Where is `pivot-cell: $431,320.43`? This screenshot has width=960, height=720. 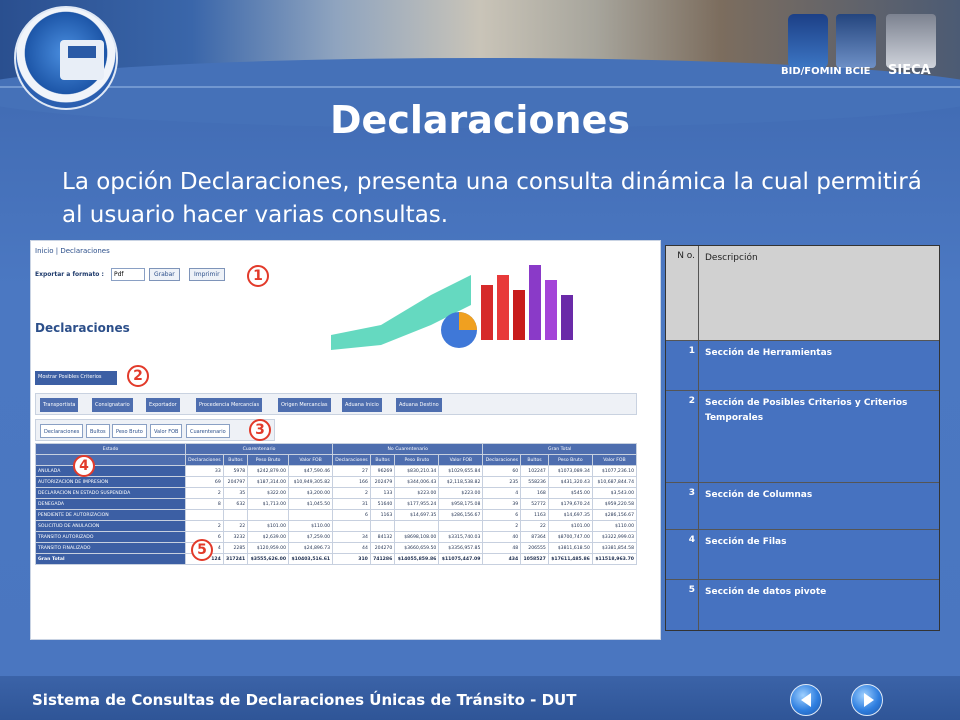
pivot-cell: $431,320.43 is located at coordinates (570, 482).